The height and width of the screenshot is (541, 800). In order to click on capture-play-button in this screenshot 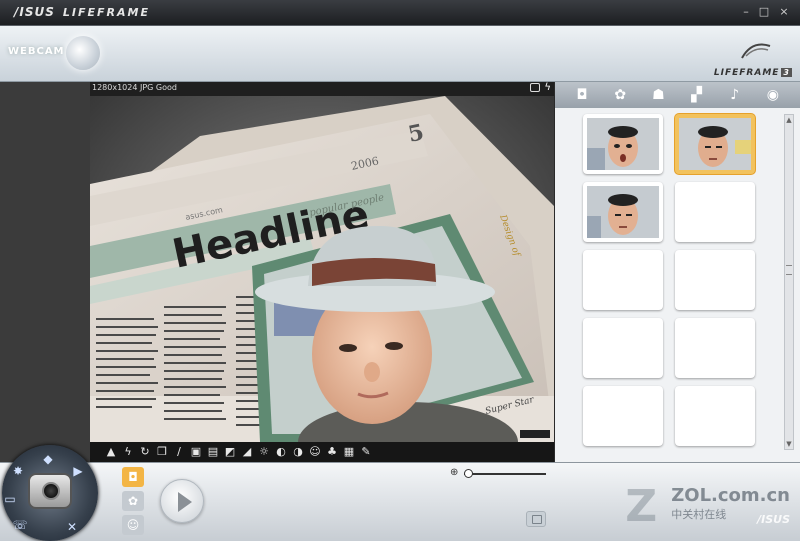, I will do `click(182, 501)`.